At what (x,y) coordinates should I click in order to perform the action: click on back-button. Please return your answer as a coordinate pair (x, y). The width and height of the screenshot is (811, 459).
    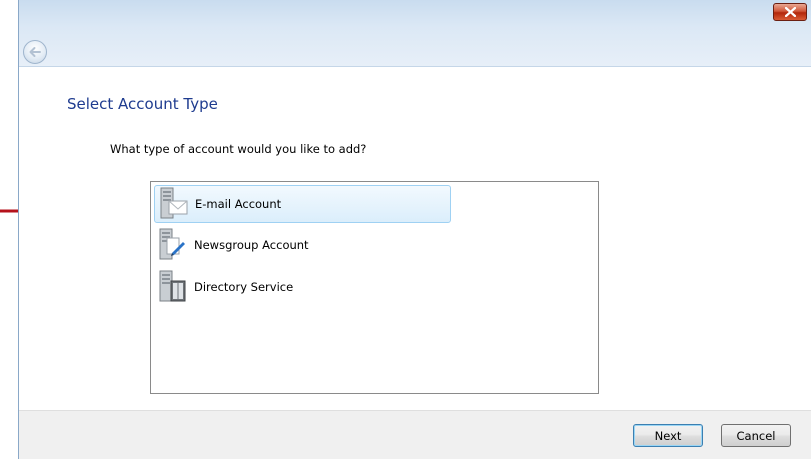
    Looking at the image, I should click on (35, 52).